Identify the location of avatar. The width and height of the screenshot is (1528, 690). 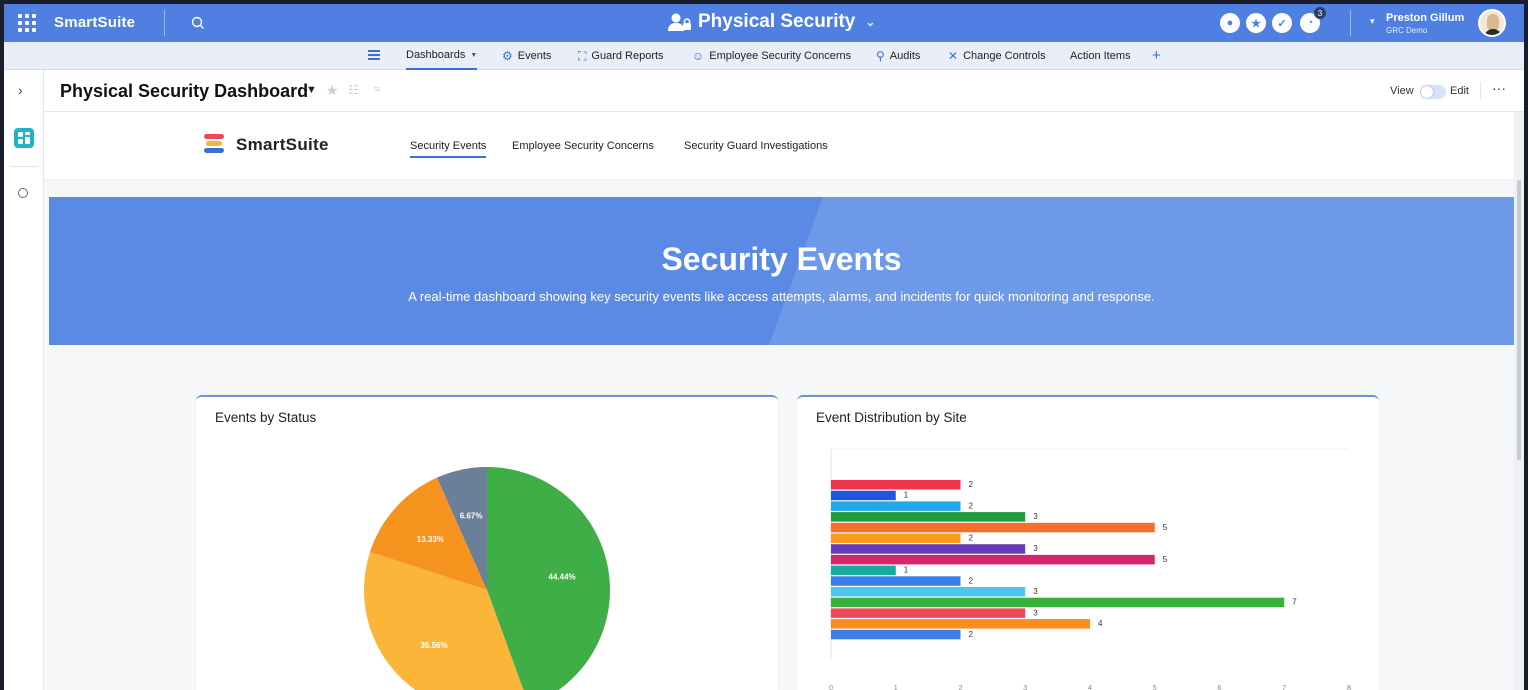
(1492, 23).